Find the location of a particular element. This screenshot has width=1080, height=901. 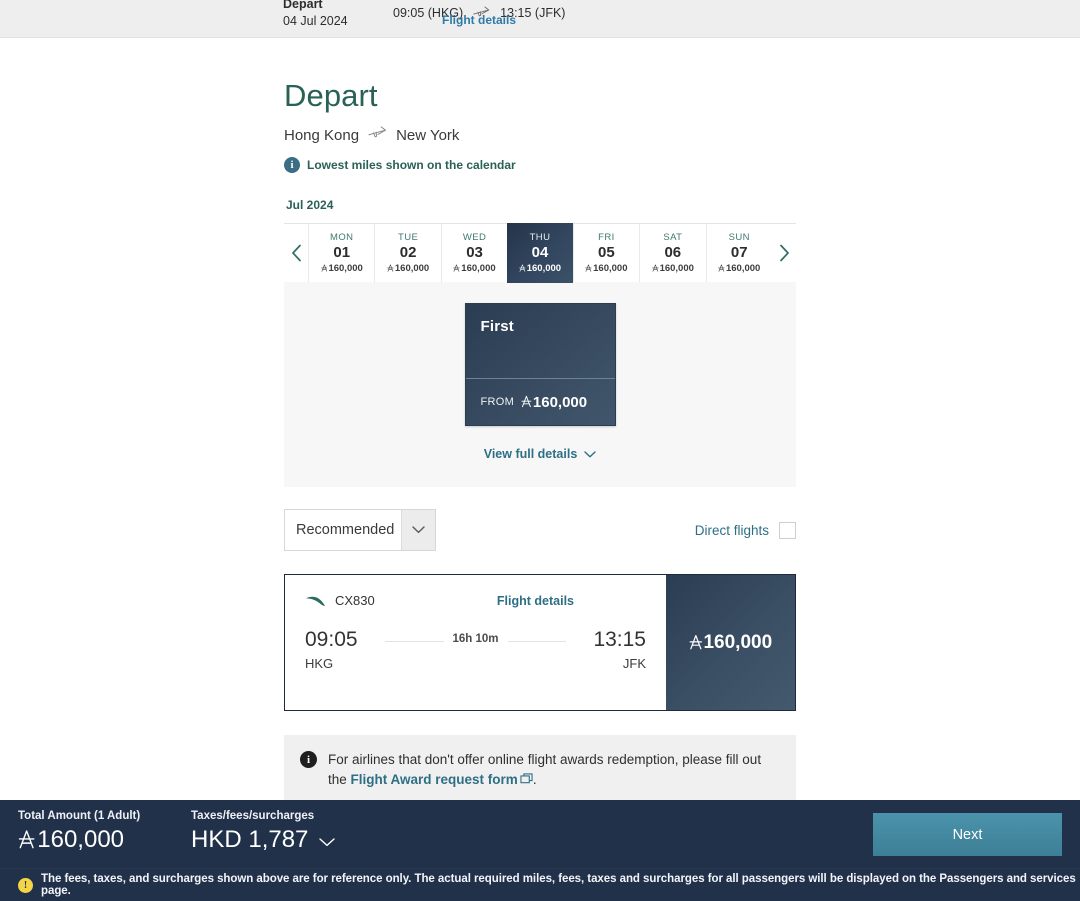

calendar-day-number: 01 is located at coordinates (342, 253).